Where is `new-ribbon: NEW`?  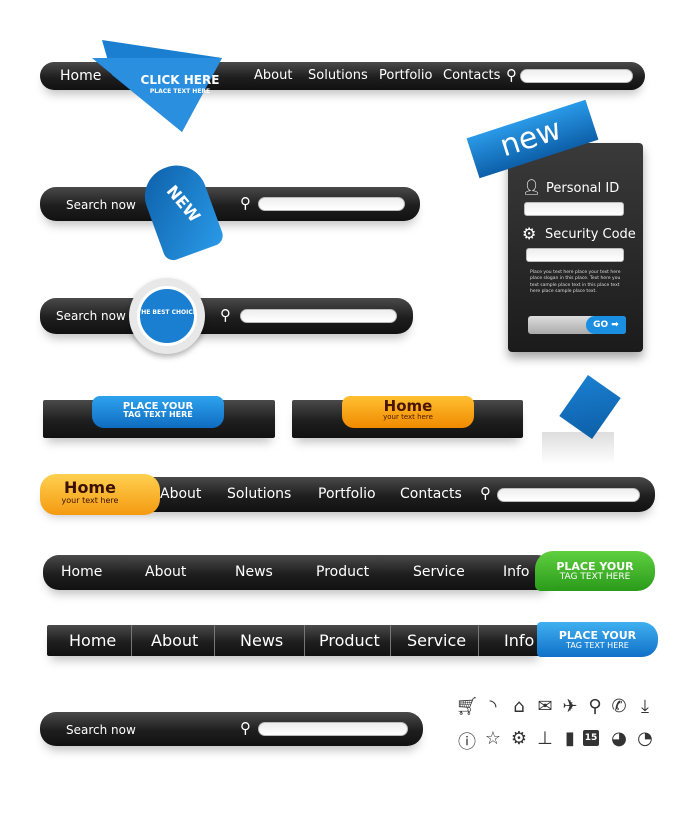 new-ribbon: NEW is located at coordinates (181, 210).